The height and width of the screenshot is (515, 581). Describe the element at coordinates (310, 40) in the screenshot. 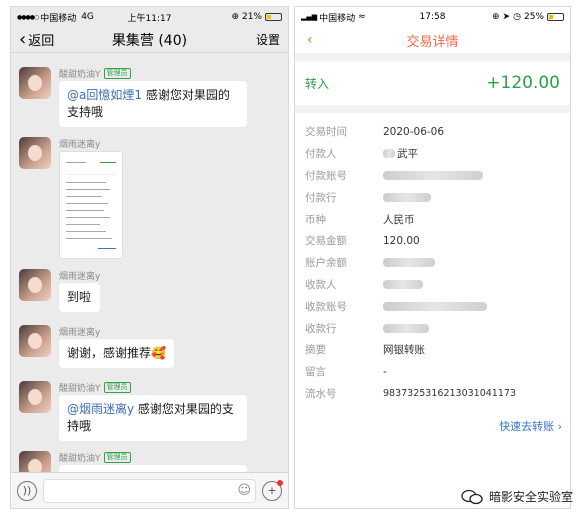

I see `back-button: ‹` at that location.